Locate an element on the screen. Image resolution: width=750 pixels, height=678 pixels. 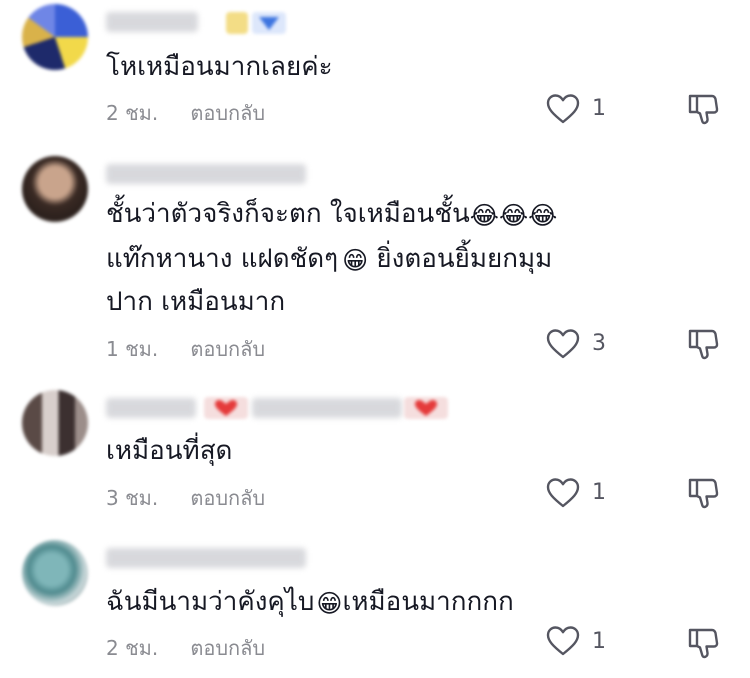
comment-text: โหเหมือนมากเลยค่ะ is located at coordinates (219, 67).